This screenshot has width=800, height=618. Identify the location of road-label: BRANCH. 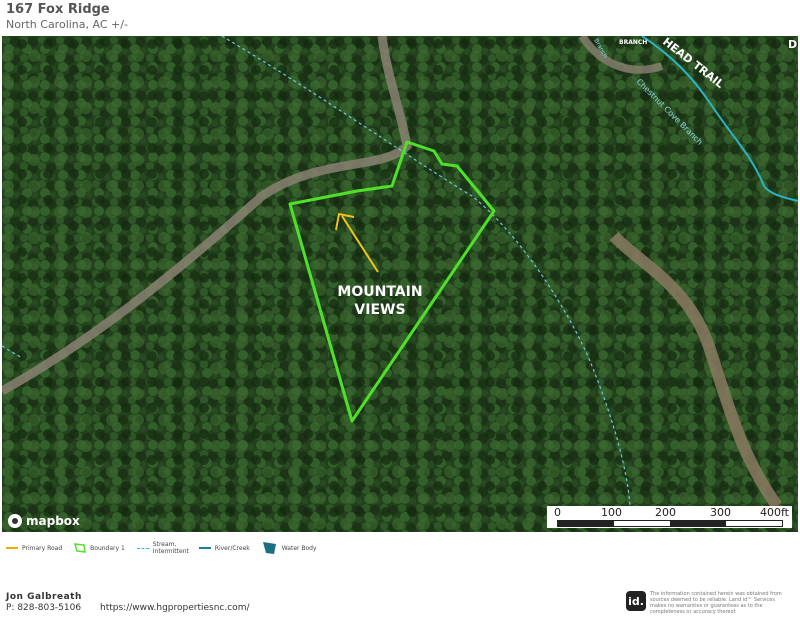
(633, 42).